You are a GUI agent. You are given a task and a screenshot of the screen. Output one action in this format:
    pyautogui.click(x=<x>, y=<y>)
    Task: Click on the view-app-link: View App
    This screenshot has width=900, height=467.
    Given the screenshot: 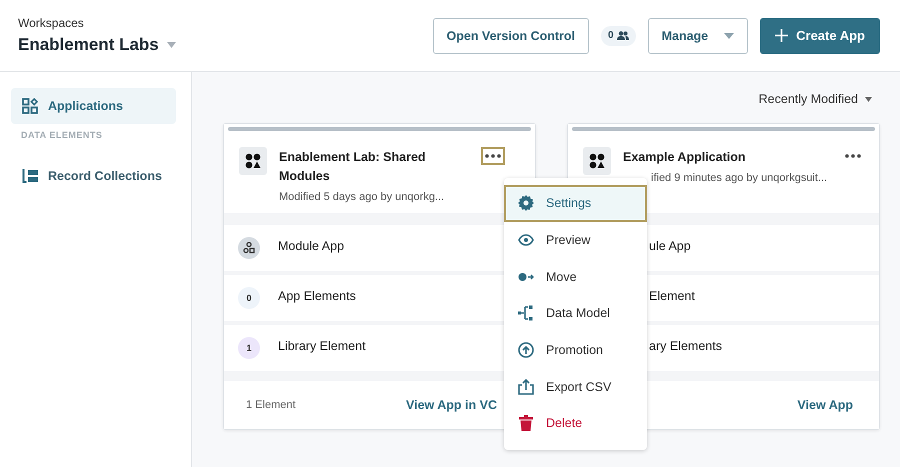 What is the action you would take?
    pyautogui.click(x=825, y=405)
    